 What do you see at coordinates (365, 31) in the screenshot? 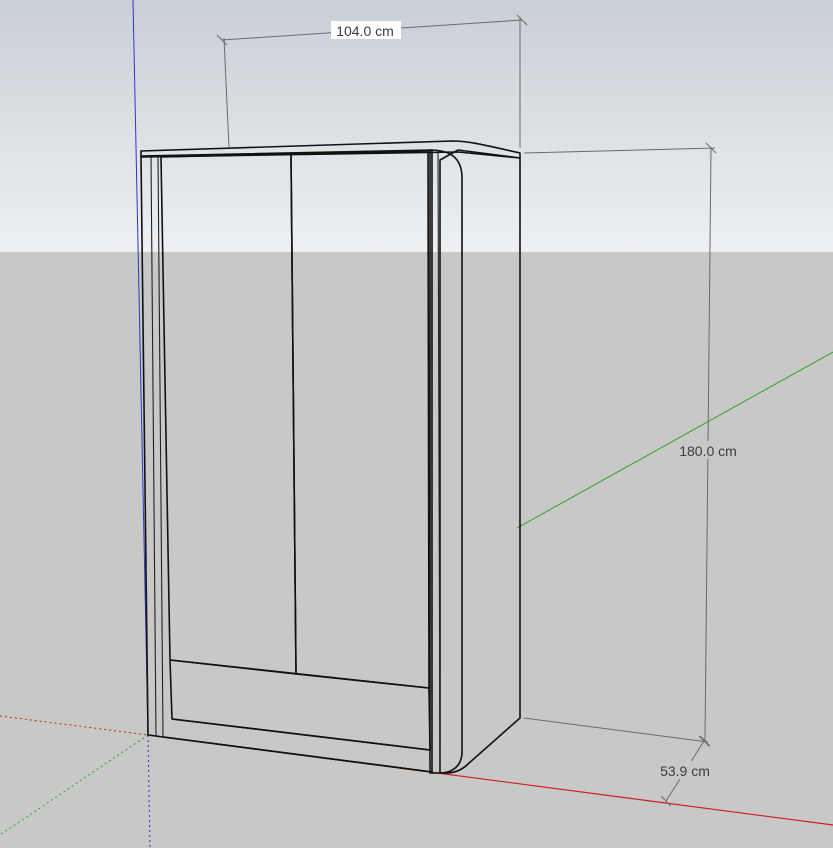
I see `width-label: 104.0 cm` at bounding box center [365, 31].